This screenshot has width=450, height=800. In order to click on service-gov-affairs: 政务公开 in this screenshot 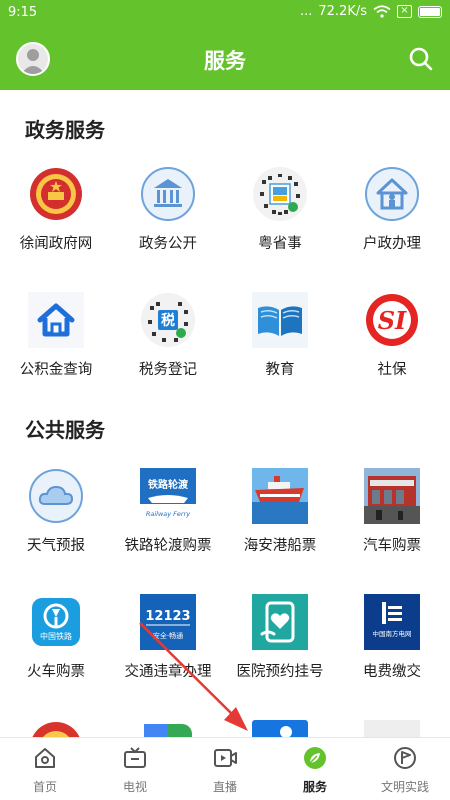, I will do `click(168, 221)`.